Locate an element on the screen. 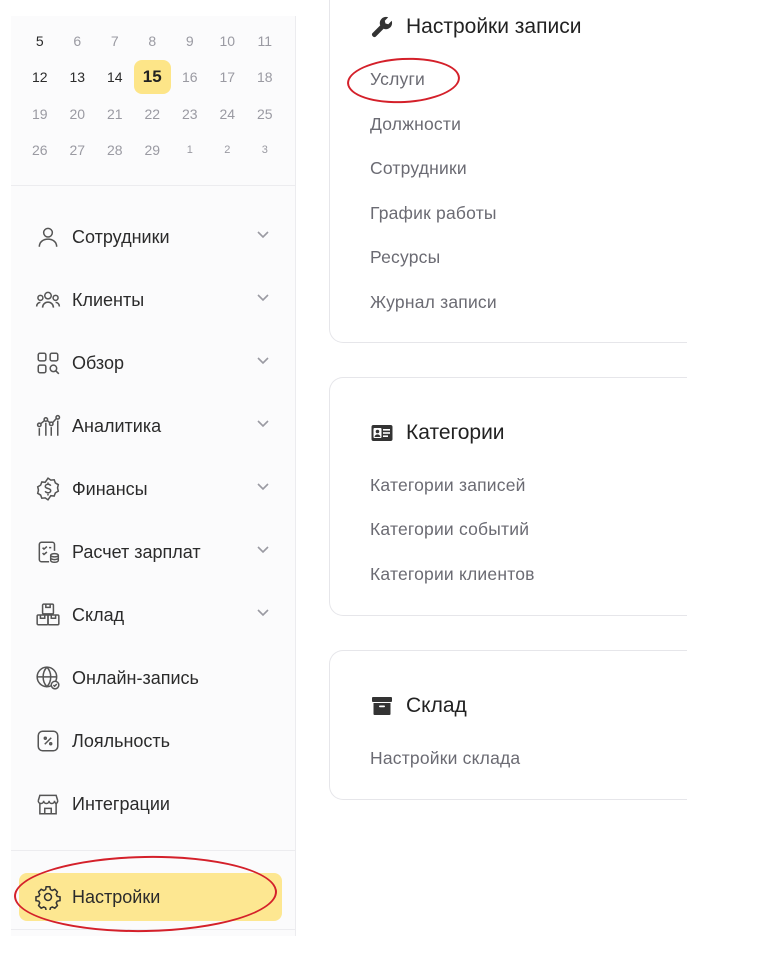 This screenshot has height=958, width=770. sidebar-item-label: Клиенты is located at coordinates (108, 299).